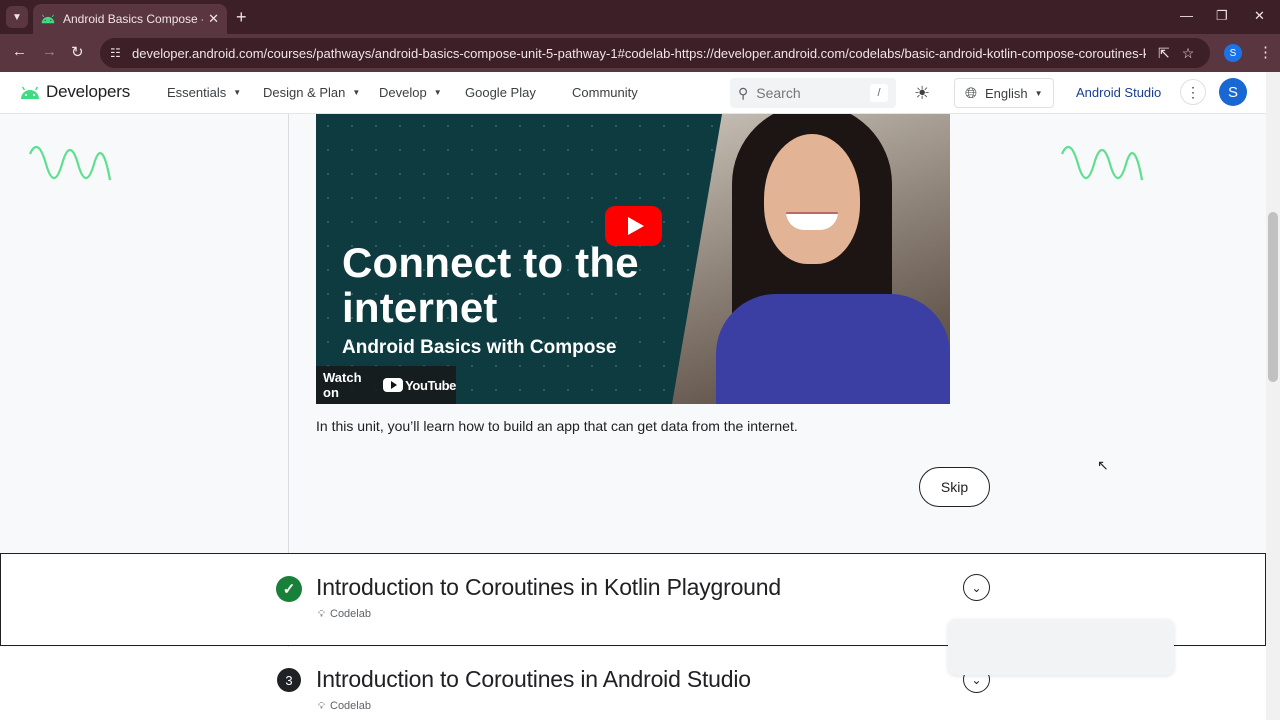 The height and width of the screenshot is (720, 1280). What do you see at coordinates (479, 347) in the screenshot?
I see `video-subtitle: Android Basics with Compose` at bounding box center [479, 347].